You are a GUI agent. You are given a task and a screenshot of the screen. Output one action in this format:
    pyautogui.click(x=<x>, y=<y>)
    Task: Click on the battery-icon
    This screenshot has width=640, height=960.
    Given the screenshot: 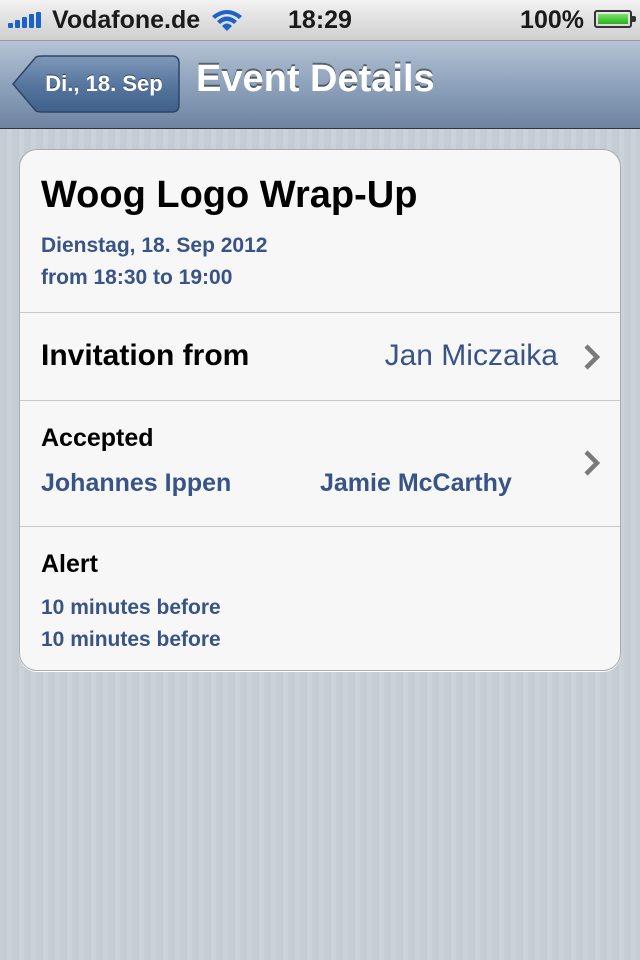 What is the action you would take?
    pyautogui.click(x=615, y=19)
    